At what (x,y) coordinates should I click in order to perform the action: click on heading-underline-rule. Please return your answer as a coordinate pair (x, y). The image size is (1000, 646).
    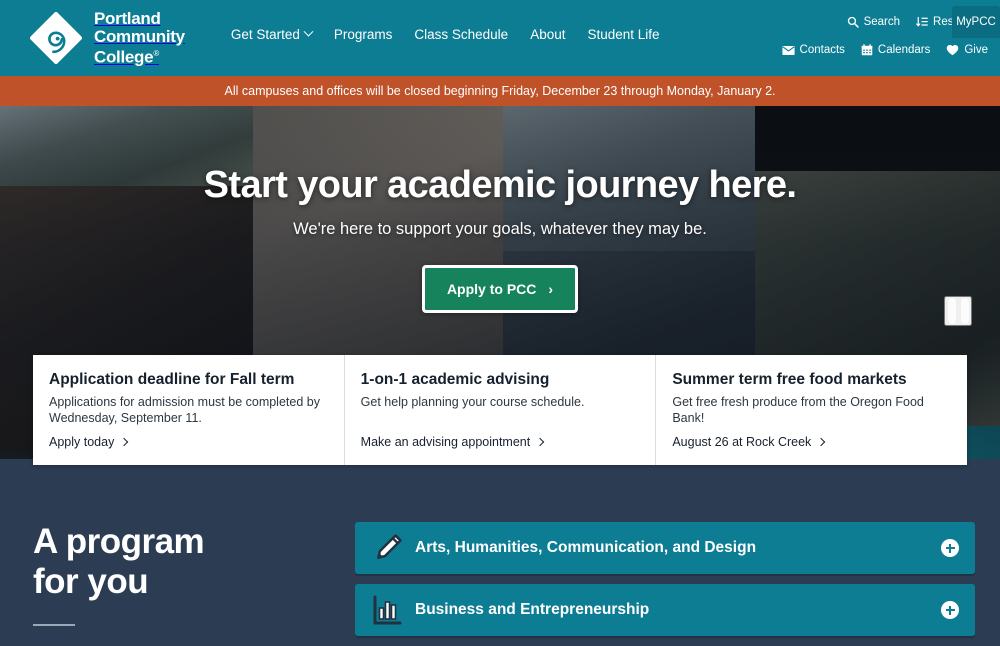
    Looking at the image, I should click on (54, 625).